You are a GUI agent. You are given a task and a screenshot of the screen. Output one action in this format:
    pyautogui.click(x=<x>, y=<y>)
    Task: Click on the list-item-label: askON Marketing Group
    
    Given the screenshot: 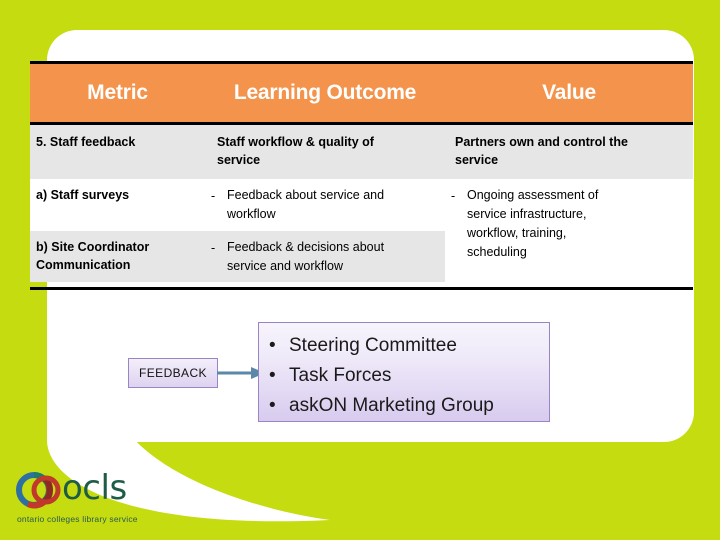 What is the action you would take?
    pyautogui.click(x=391, y=405)
    